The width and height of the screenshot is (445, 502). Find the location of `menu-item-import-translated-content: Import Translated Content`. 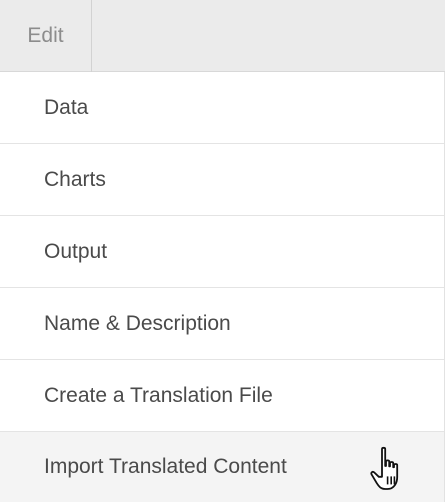

menu-item-import-translated-content: Import Translated Content is located at coordinates (222, 467).